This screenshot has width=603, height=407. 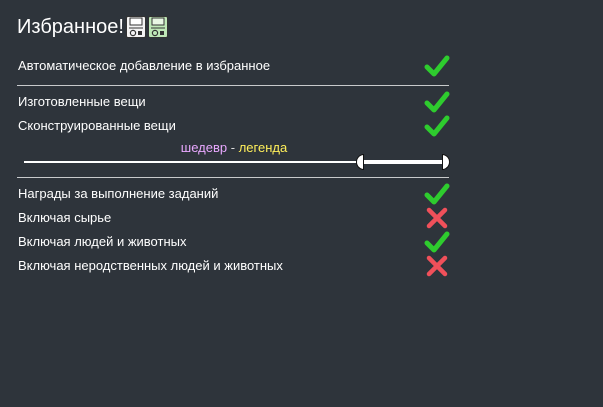 What do you see at coordinates (234, 242) in the screenshot?
I see `row-include-people-animals: Включая людей и животных` at bounding box center [234, 242].